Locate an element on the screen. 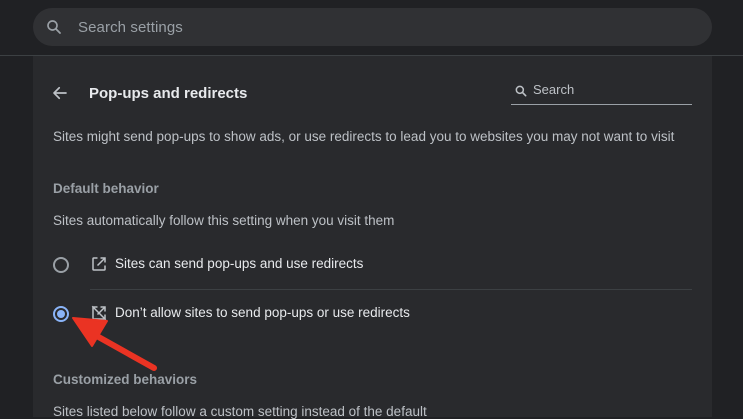  block-popups-radio is located at coordinates (61, 314).